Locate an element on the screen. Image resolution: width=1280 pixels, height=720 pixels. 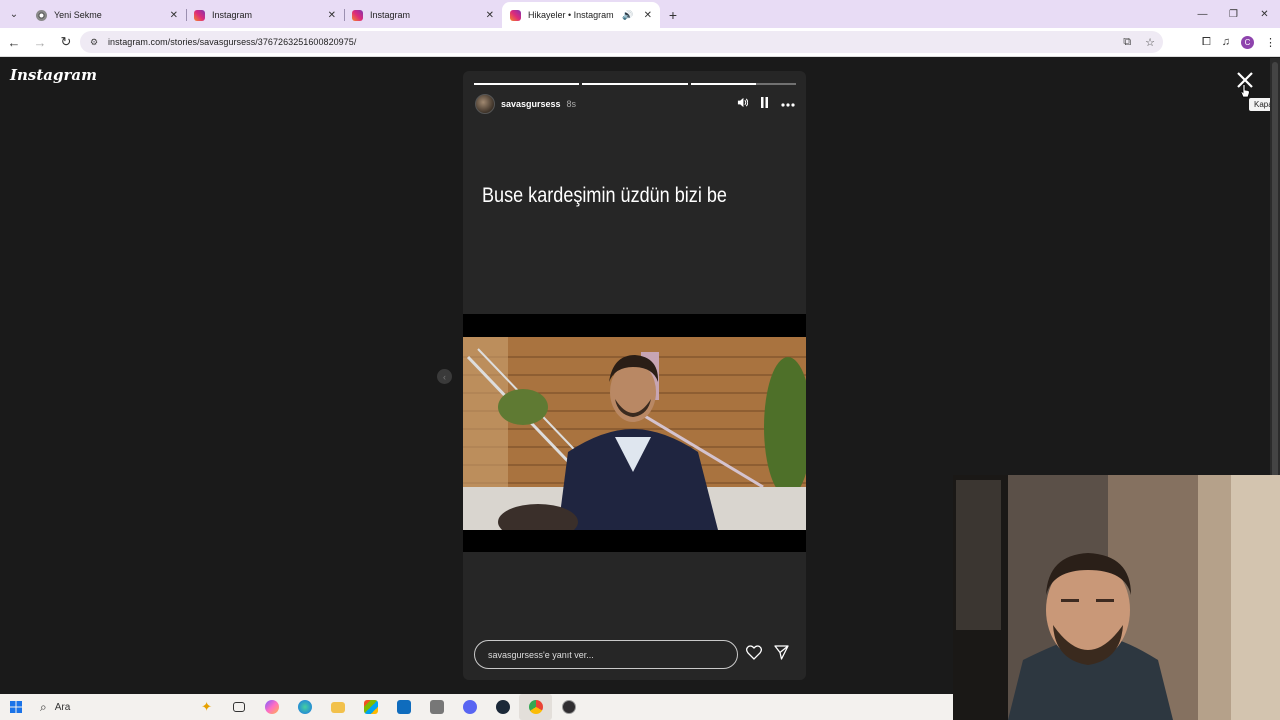
start-button is located at coordinates (16, 707).